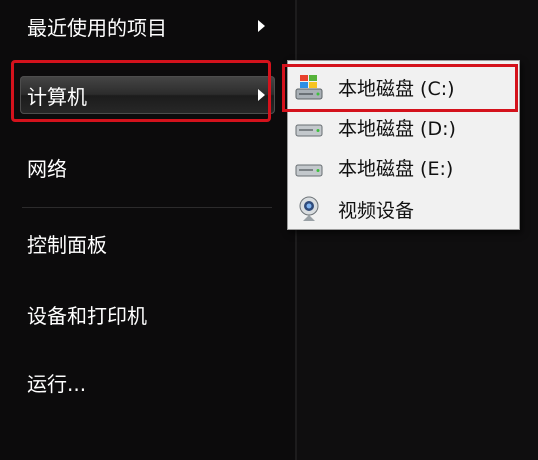  I want to click on menu-item-label: 网络, so click(47, 168).